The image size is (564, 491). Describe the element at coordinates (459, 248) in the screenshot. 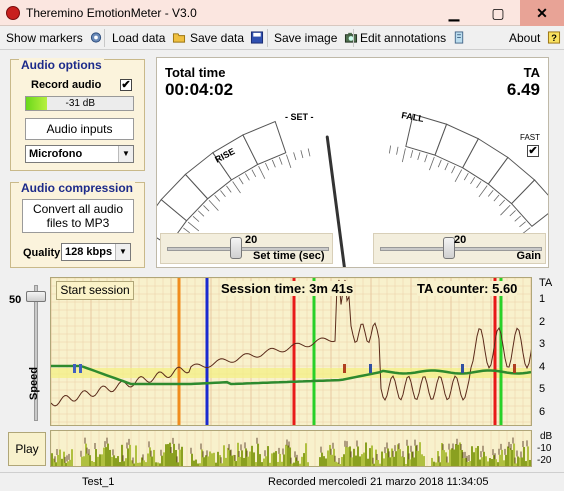

I see `gain-slider-box: 20 Gain` at that location.